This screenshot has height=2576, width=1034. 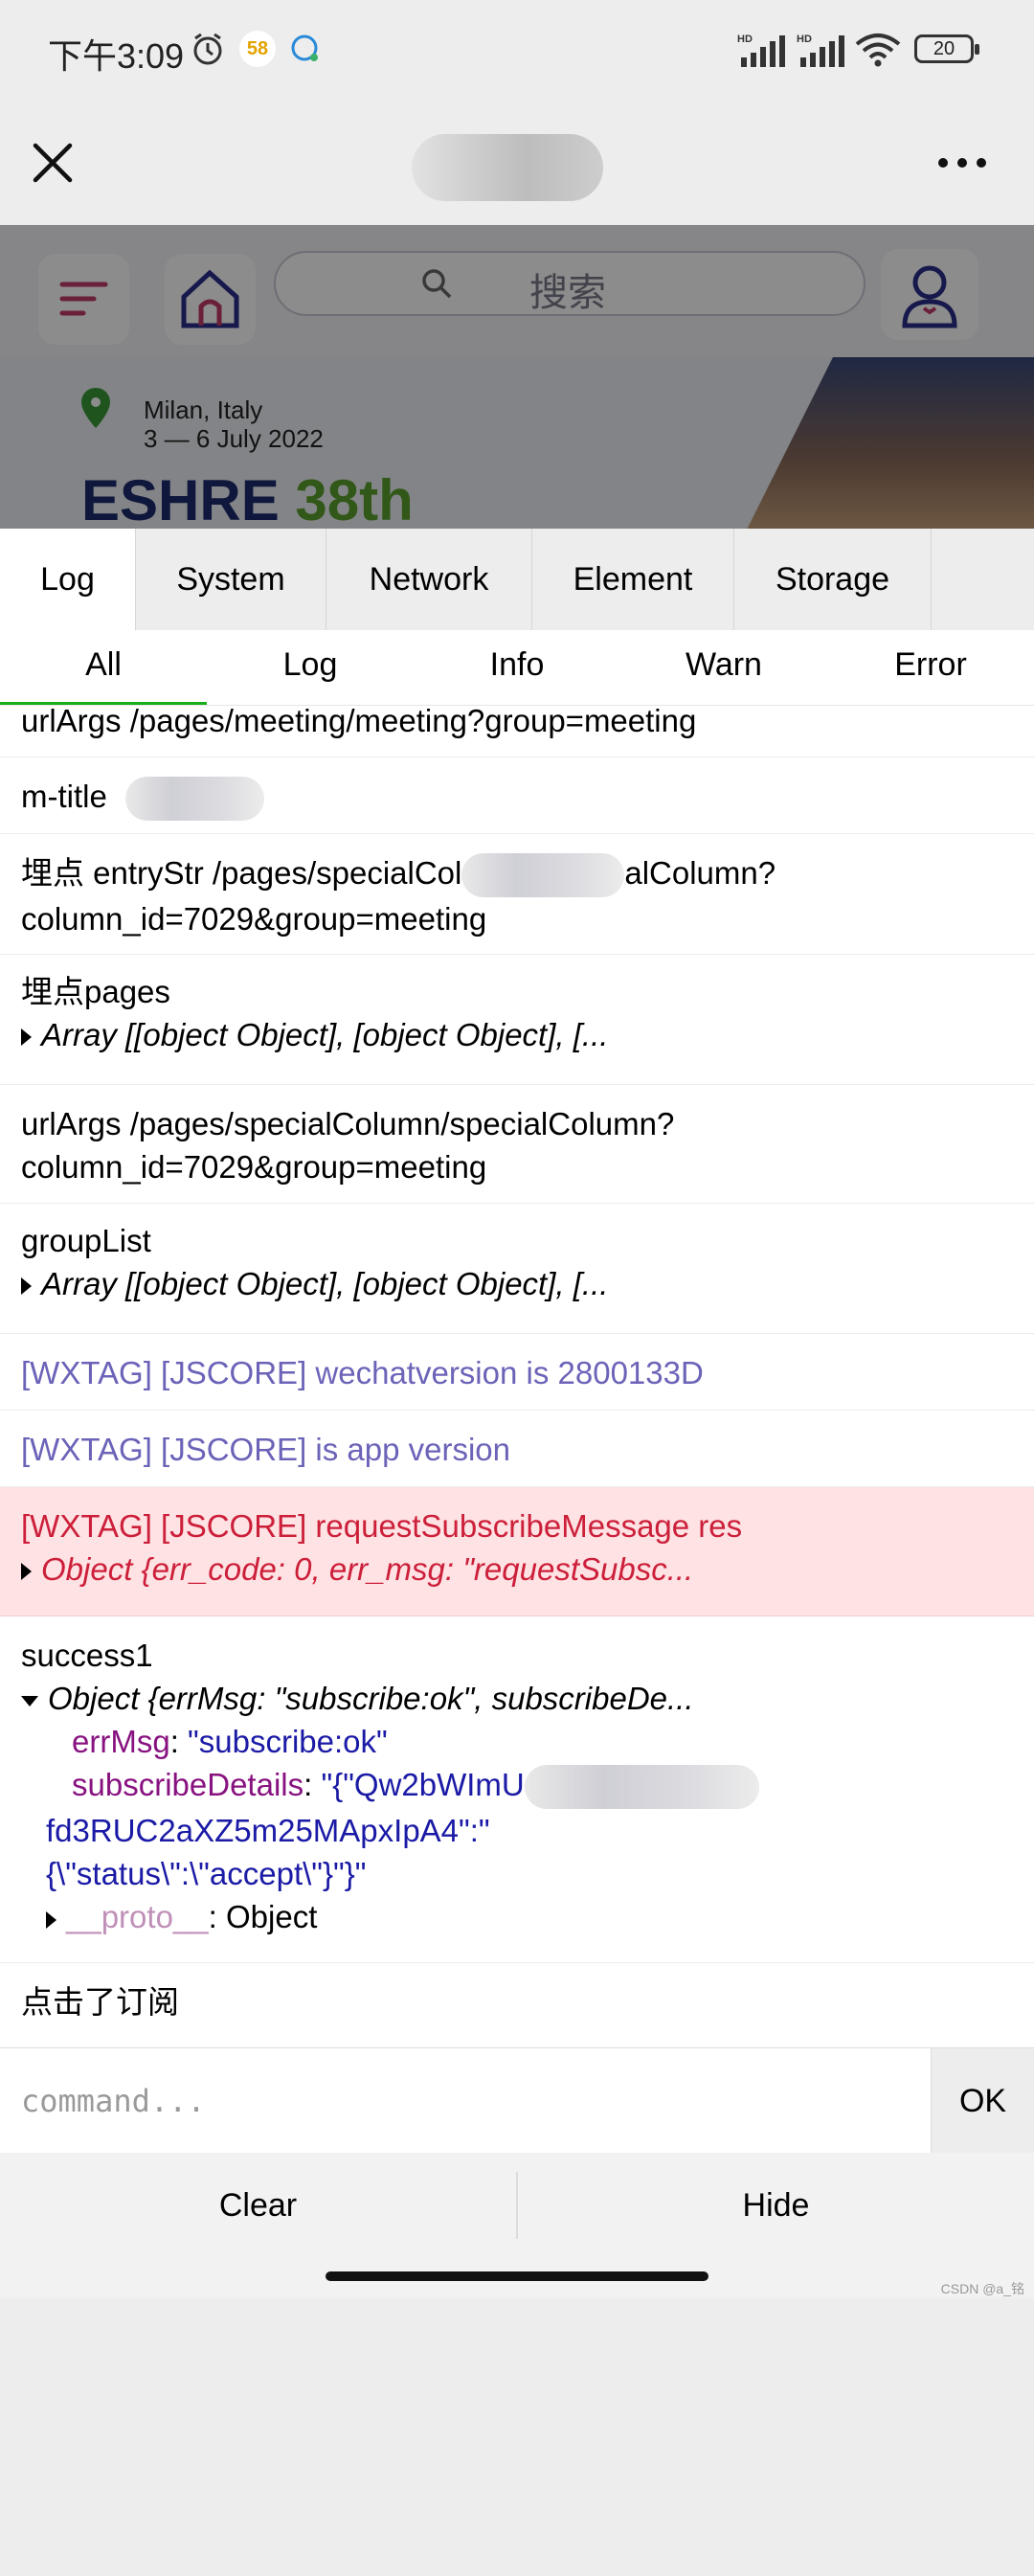 I want to click on watermark: CSDN @a_铭, so click(x=982, y=2288).